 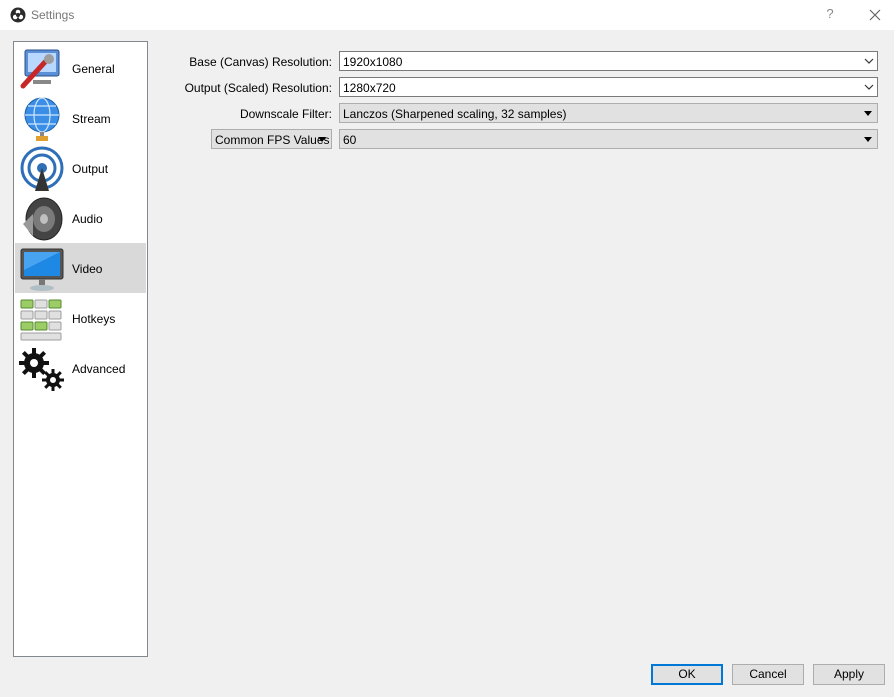 I want to click on general-icon, so click(x=40, y=69).